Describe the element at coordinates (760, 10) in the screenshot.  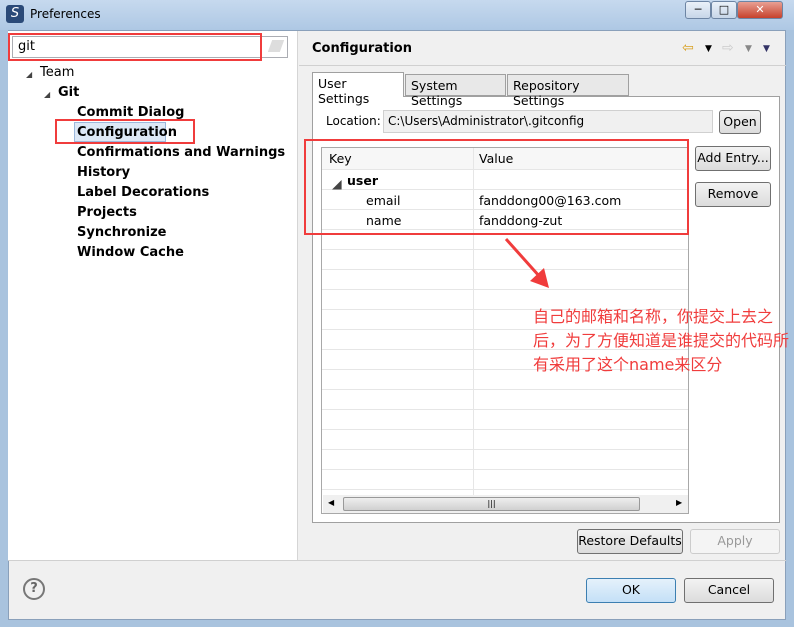
I see `close-button: ✕` at that location.